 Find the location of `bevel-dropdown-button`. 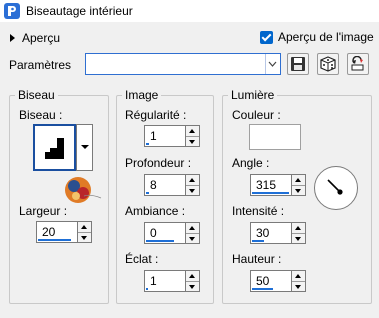

bevel-dropdown-button is located at coordinates (84, 147).